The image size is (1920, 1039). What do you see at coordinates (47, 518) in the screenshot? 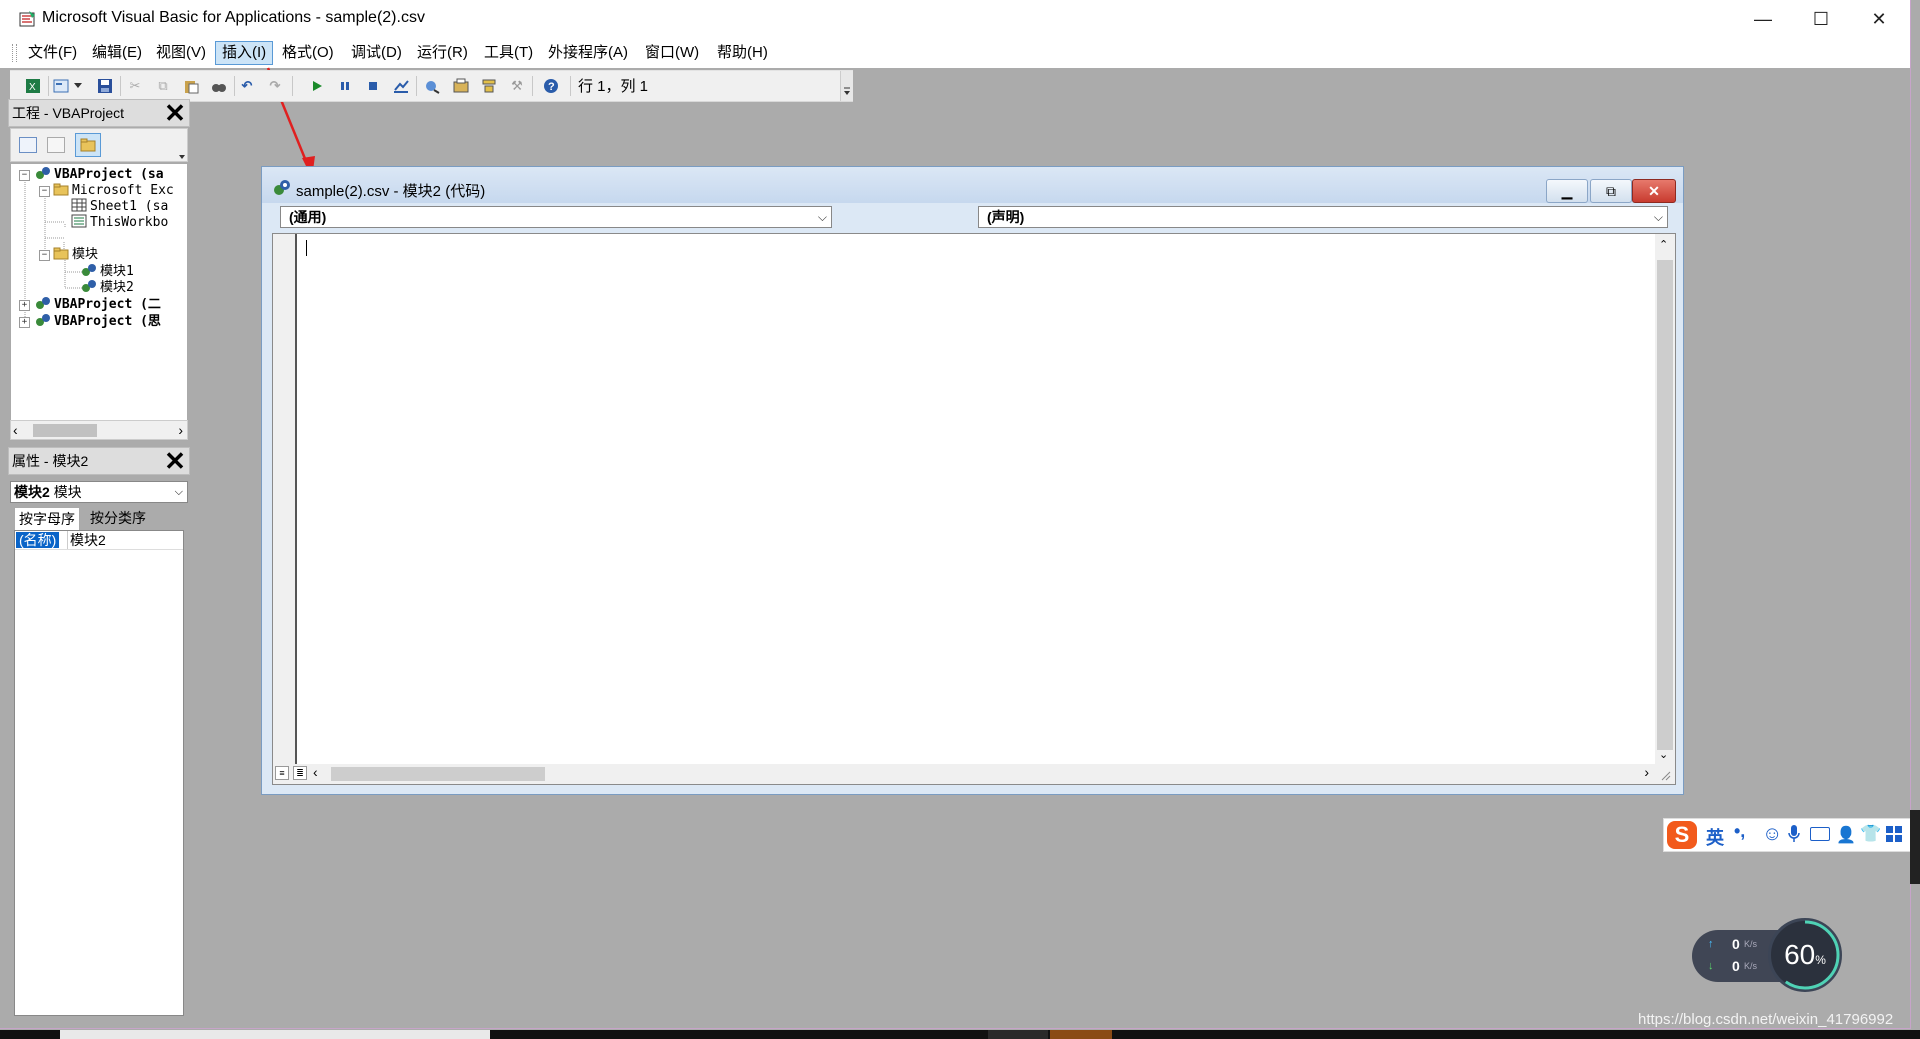
I see `tab-alphabetic: 按字母序` at bounding box center [47, 518].